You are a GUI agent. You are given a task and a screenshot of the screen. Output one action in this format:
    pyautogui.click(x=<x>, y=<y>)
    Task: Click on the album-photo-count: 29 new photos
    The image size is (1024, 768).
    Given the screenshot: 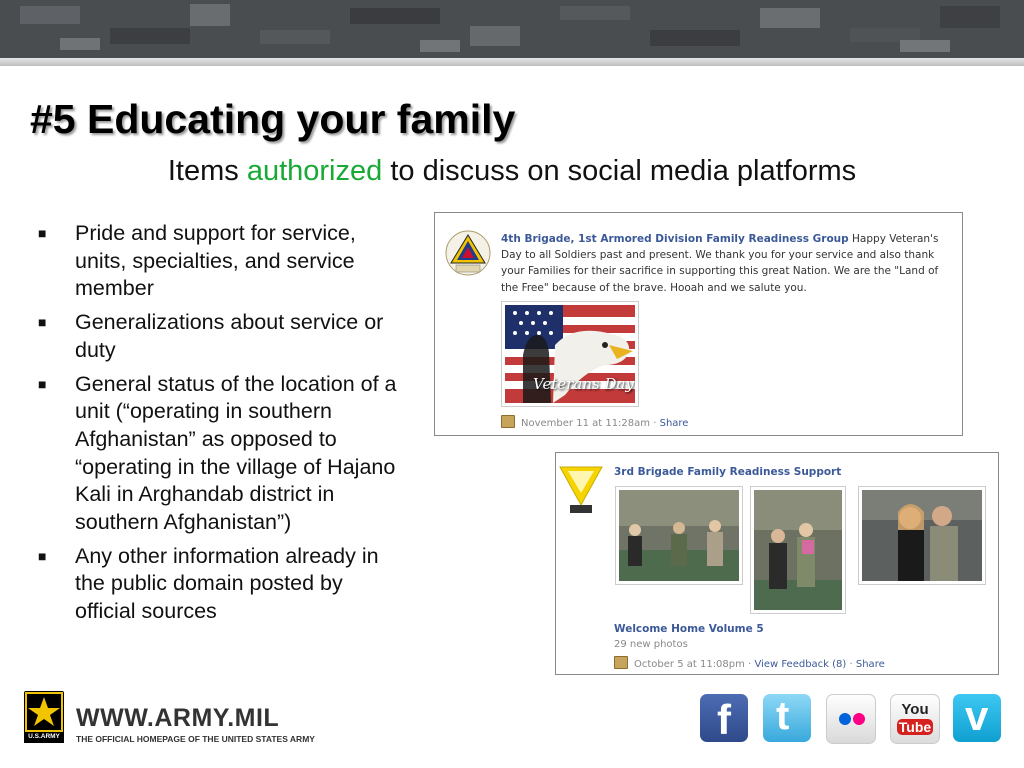 What is the action you would take?
    pyautogui.click(x=651, y=644)
    